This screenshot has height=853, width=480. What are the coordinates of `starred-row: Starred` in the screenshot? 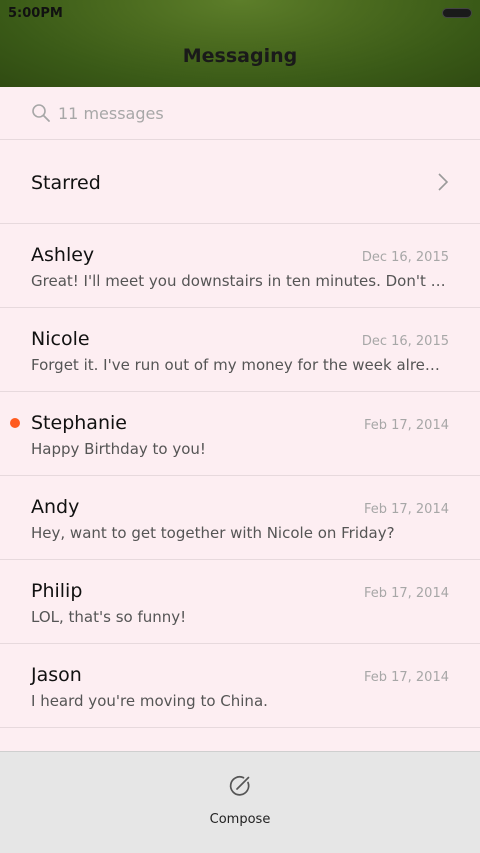 It's located at (240, 182).